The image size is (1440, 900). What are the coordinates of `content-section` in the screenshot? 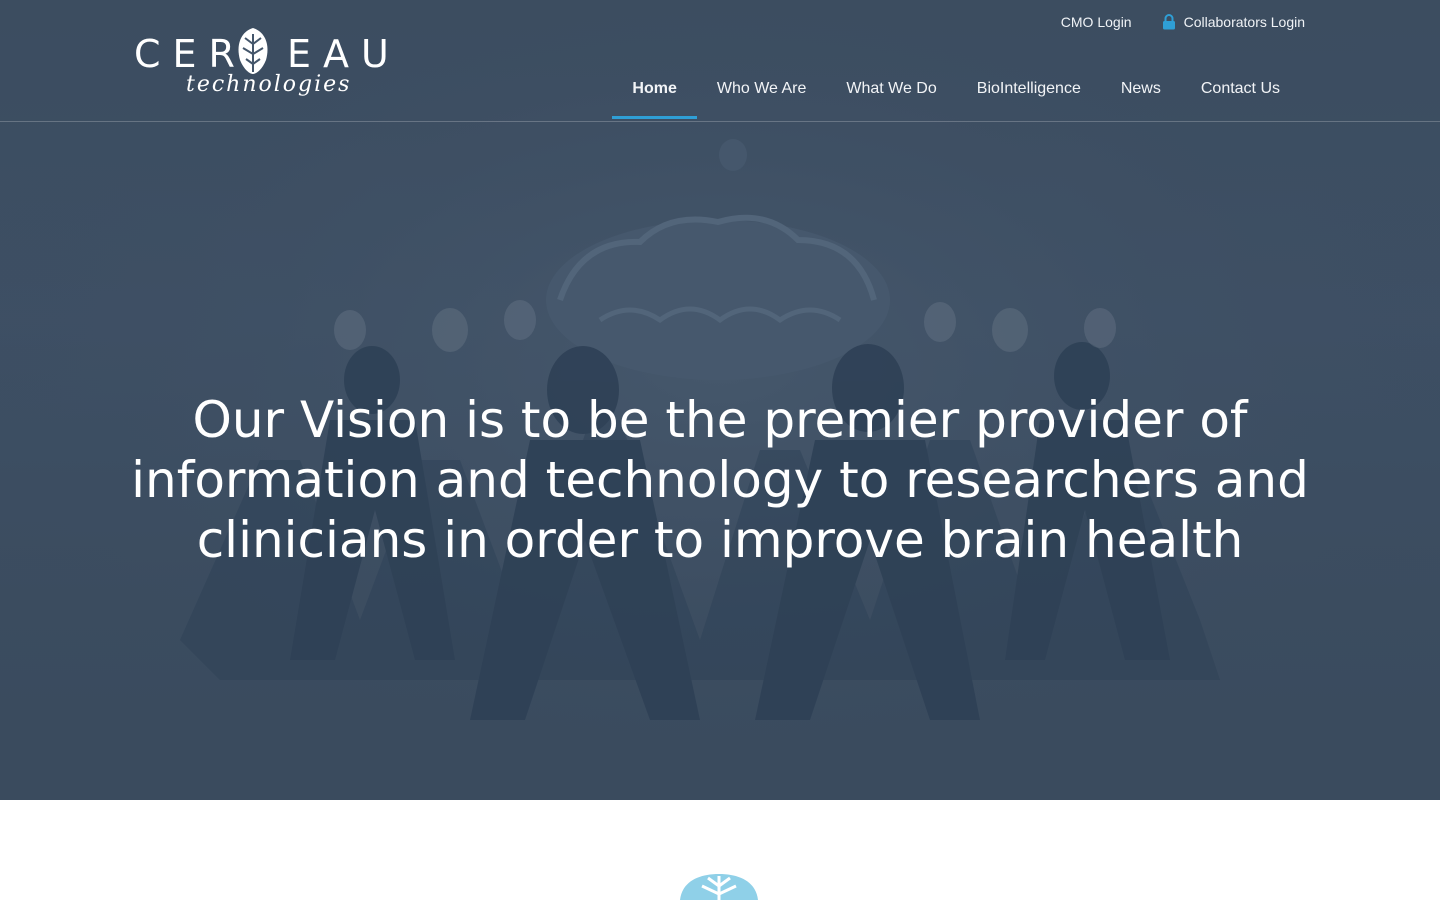 It's located at (720, 850).